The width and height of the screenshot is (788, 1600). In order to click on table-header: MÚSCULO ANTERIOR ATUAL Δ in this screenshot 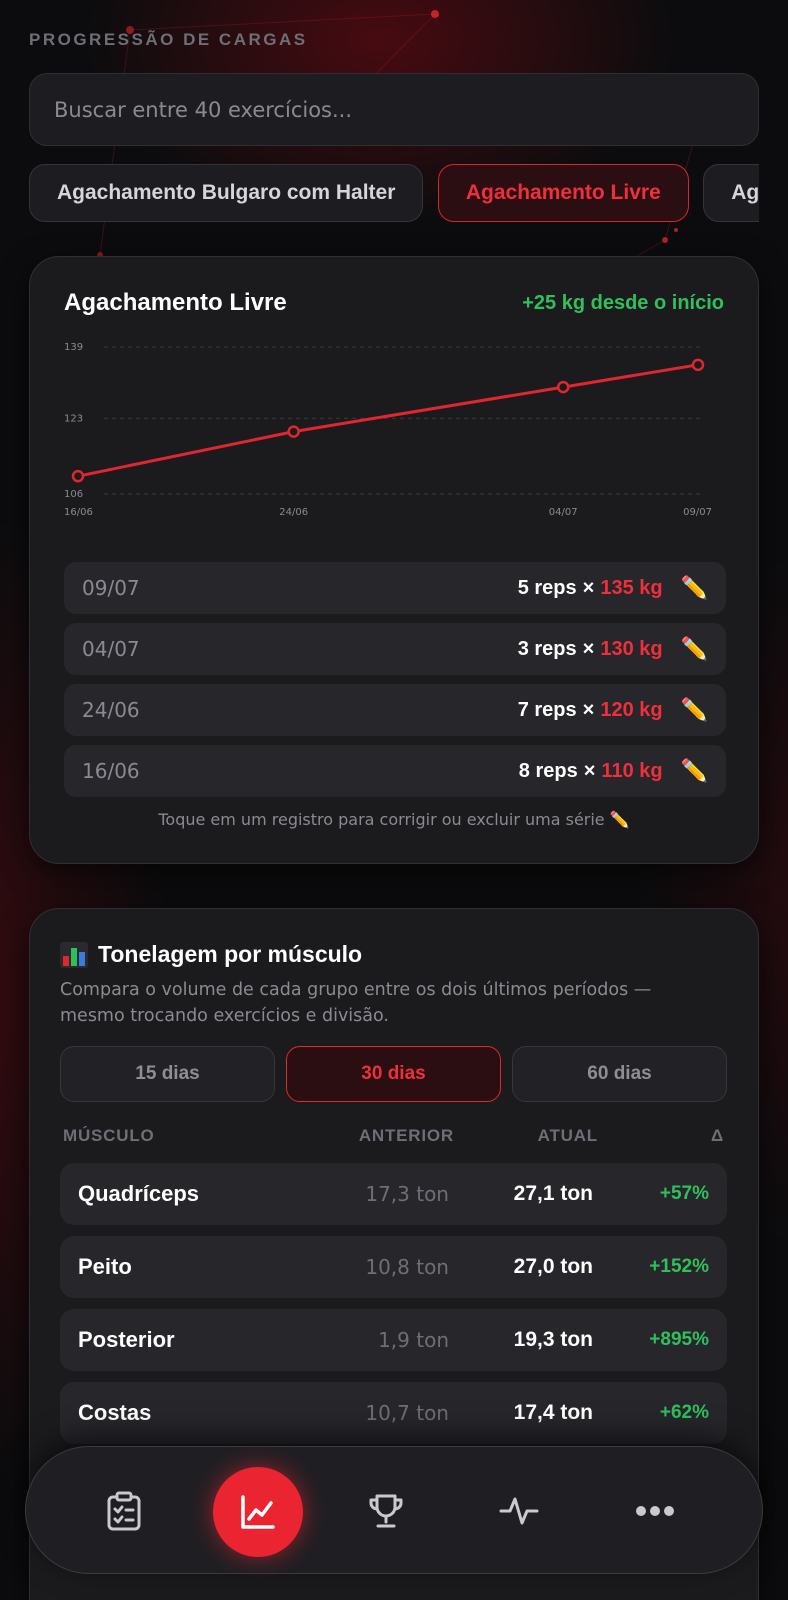, I will do `click(393, 1138)`.